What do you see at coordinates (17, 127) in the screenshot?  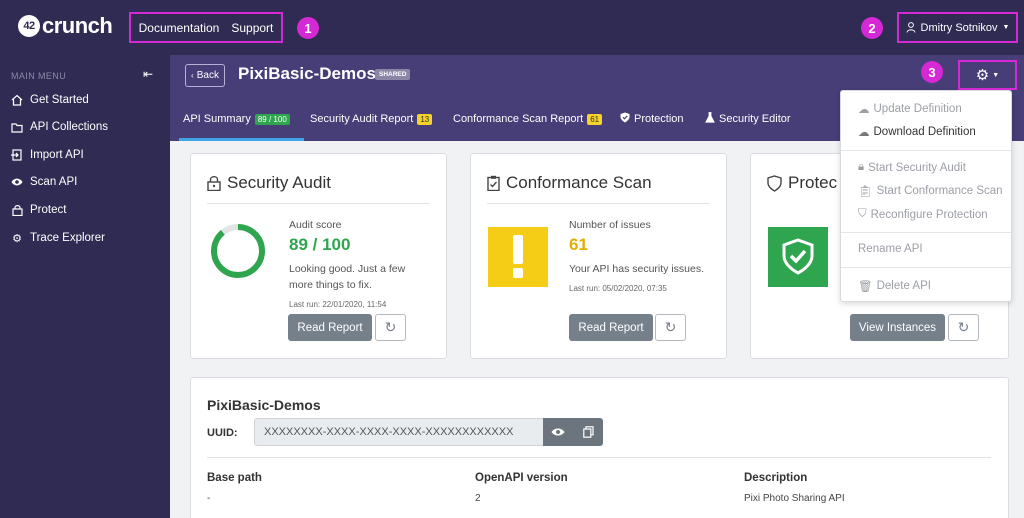 I see `folder-icon` at bounding box center [17, 127].